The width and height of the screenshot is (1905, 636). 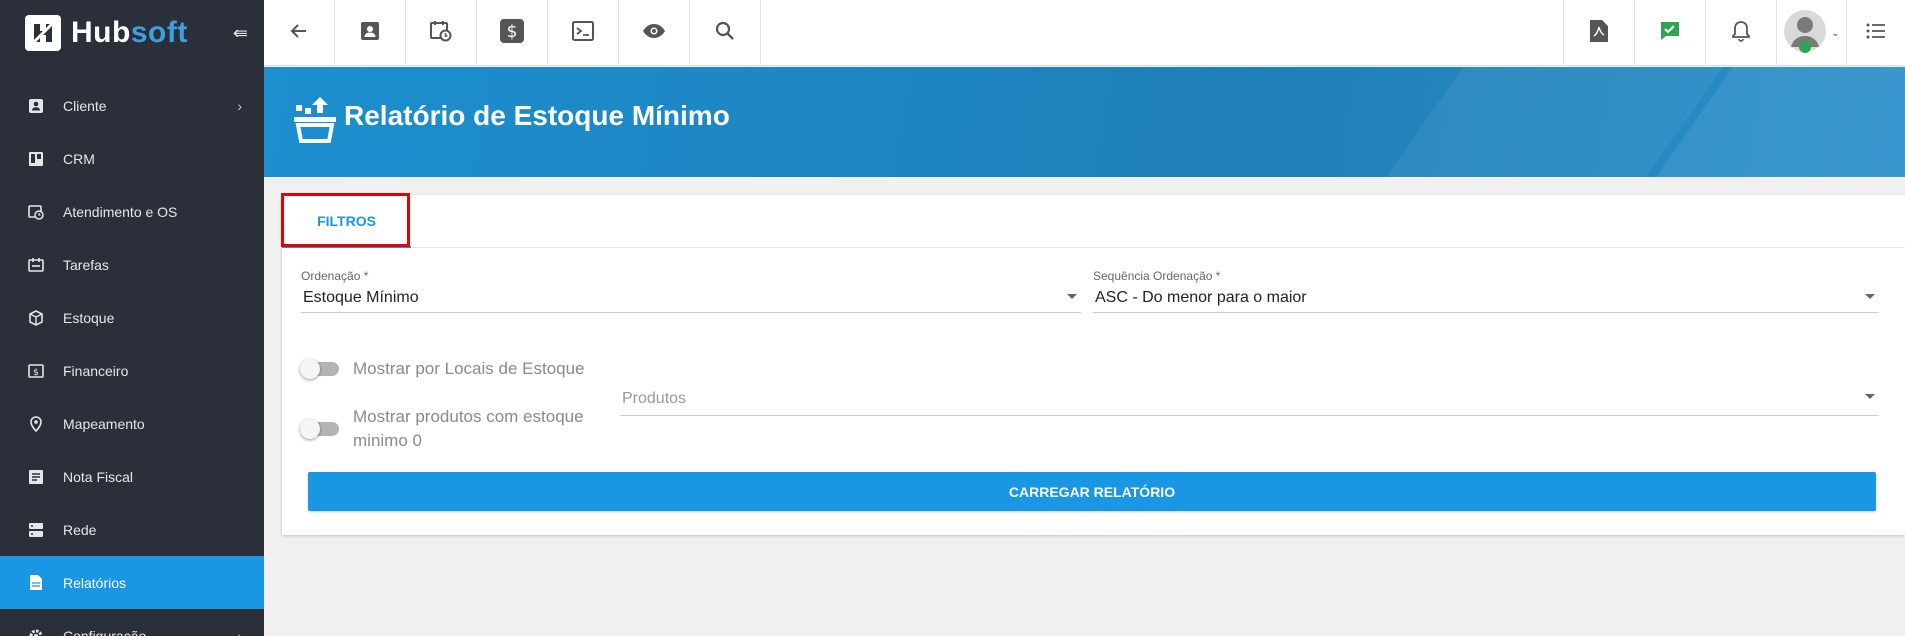 What do you see at coordinates (1201, 297) in the screenshot?
I see `sequencia-value: ASC - Do menor para o maior` at bounding box center [1201, 297].